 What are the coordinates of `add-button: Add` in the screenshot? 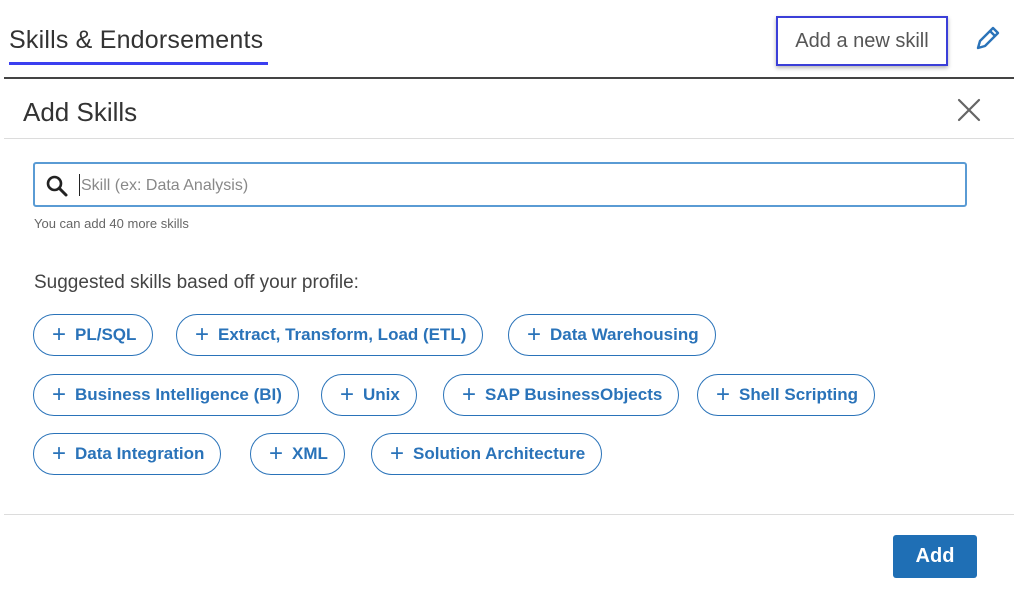 It's located at (935, 556).